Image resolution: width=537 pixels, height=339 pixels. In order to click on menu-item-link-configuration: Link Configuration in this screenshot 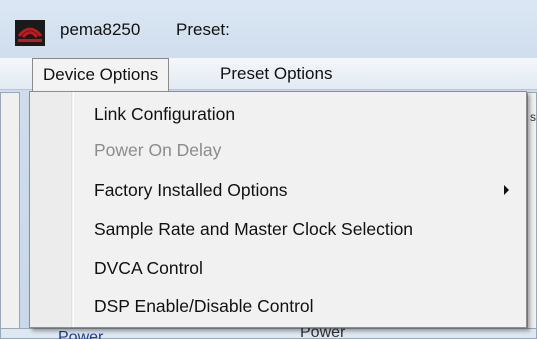, I will do `click(164, 114)`.